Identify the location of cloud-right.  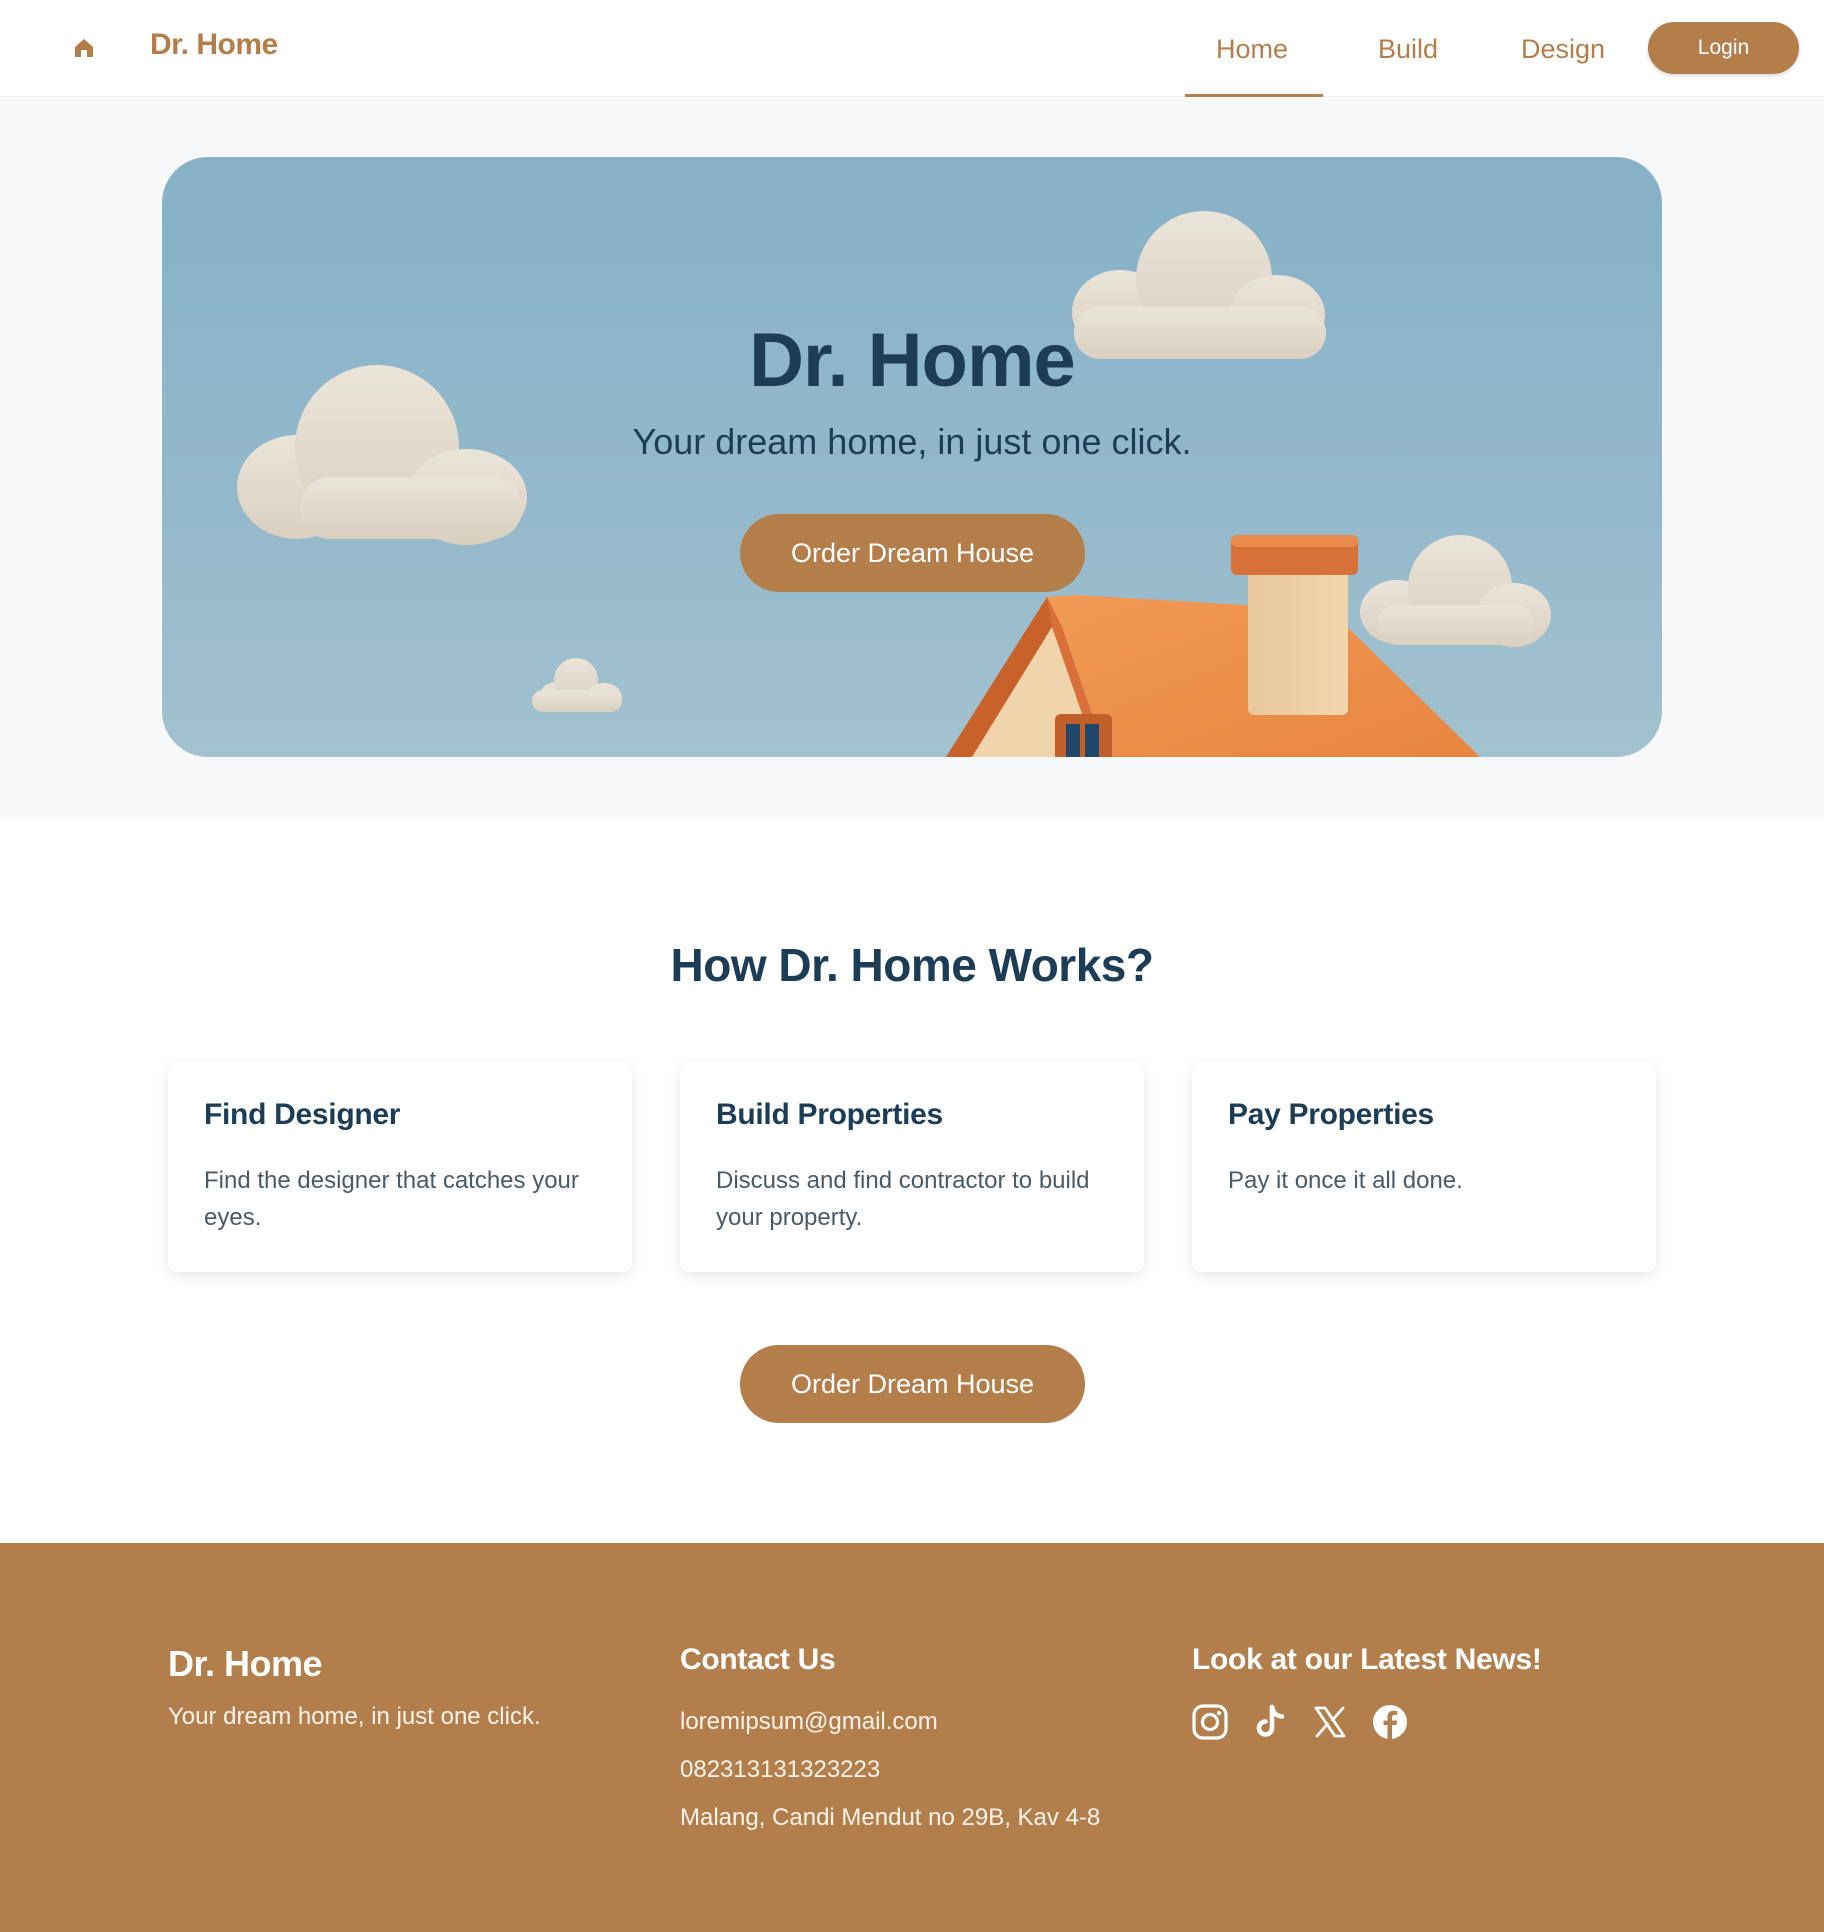
(1455, 591).